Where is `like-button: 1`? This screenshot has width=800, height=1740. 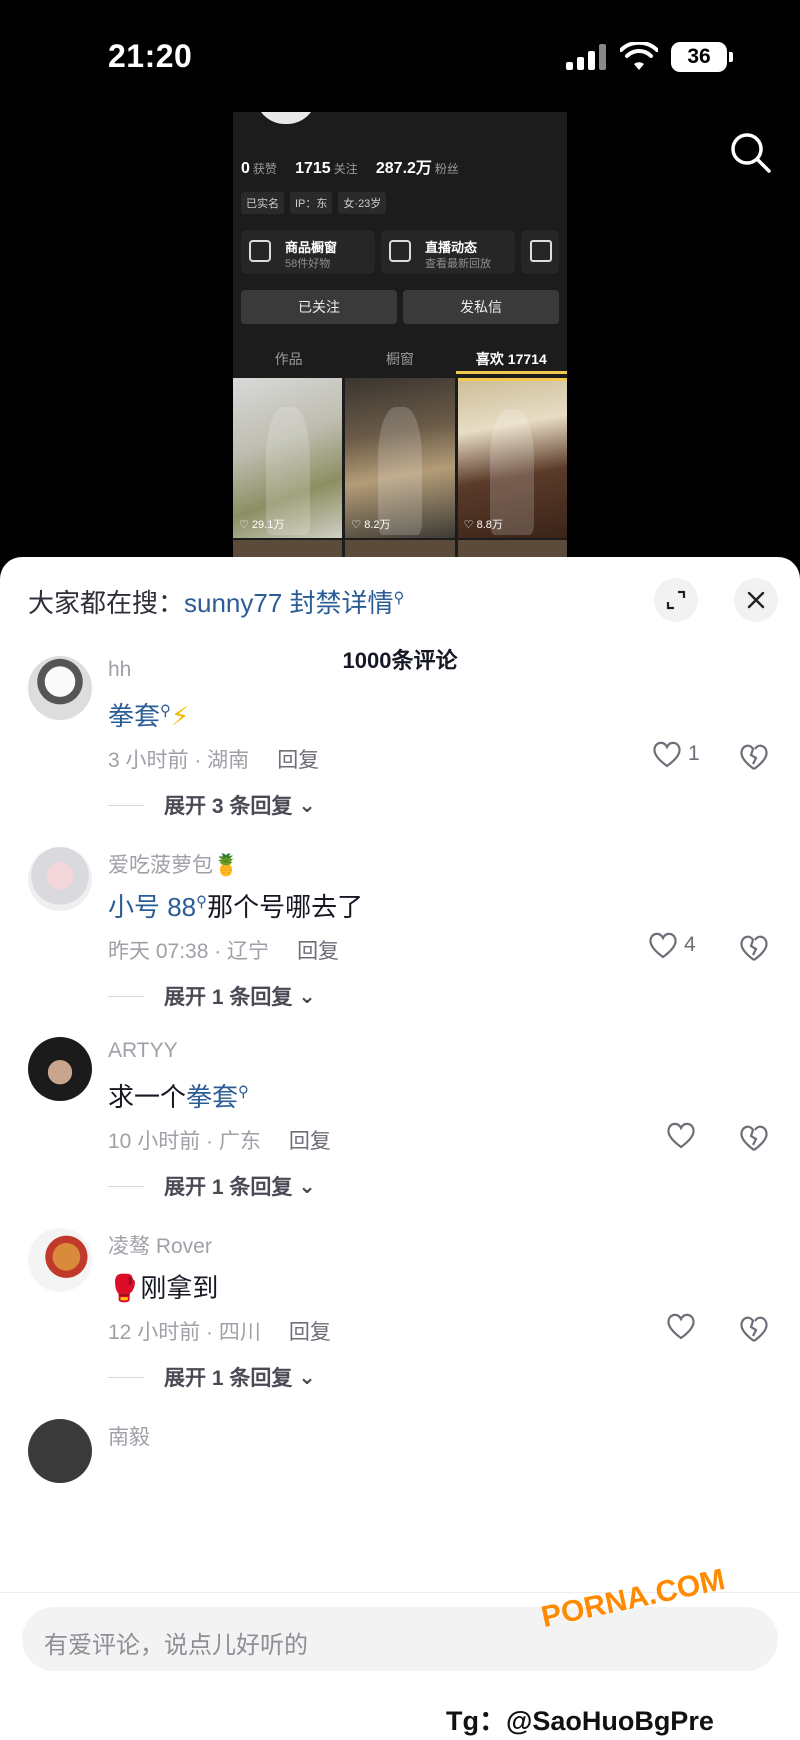
like-button: 1 is located at coordinates (676, 754).